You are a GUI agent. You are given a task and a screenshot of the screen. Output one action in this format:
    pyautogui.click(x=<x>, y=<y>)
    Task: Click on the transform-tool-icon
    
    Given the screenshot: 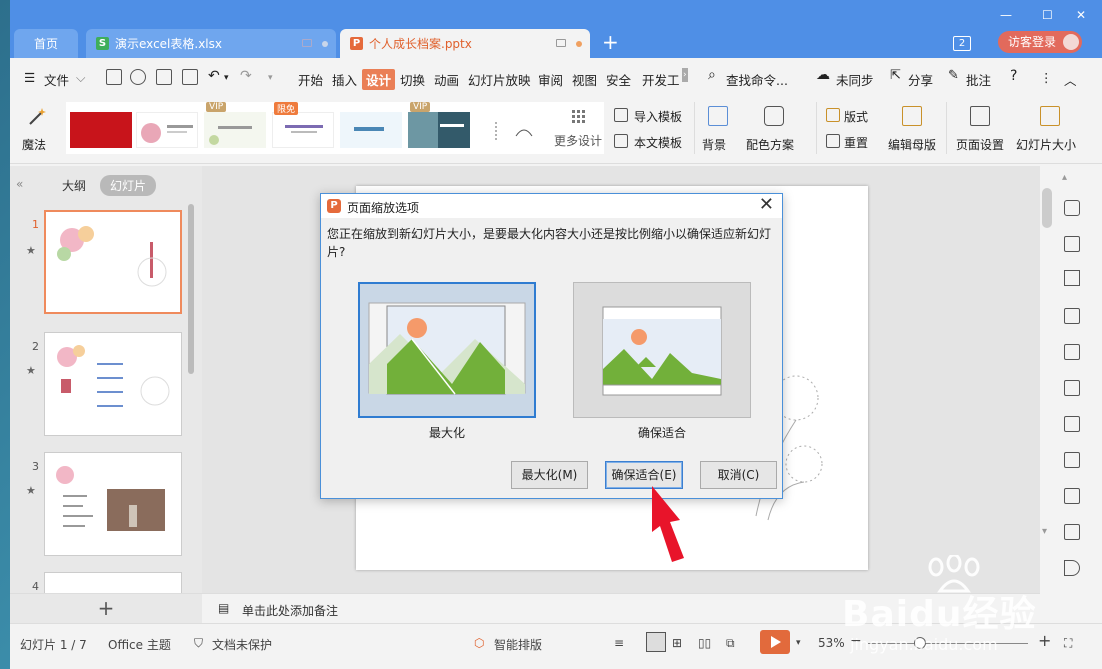 What is the action you would take?
    pyautogui.click(x=1072, y=244)
    